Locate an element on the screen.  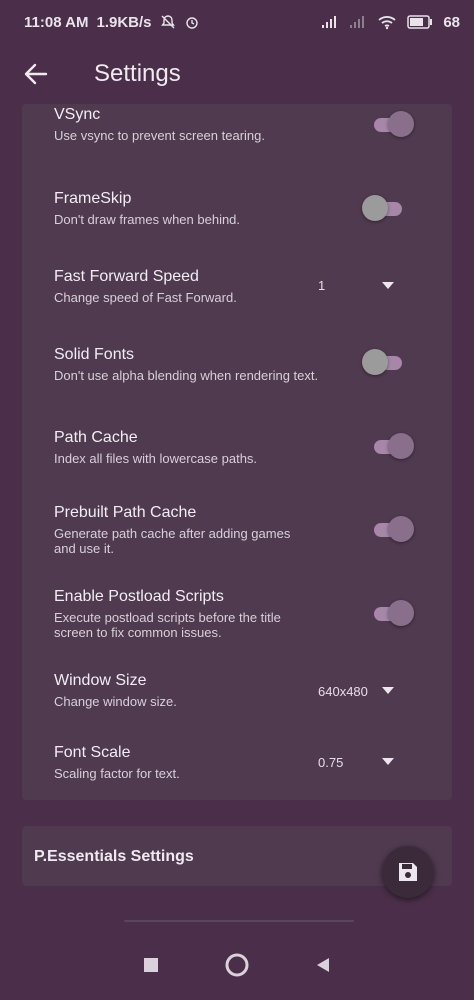
battery-icon is located at coordinates (420, 22).